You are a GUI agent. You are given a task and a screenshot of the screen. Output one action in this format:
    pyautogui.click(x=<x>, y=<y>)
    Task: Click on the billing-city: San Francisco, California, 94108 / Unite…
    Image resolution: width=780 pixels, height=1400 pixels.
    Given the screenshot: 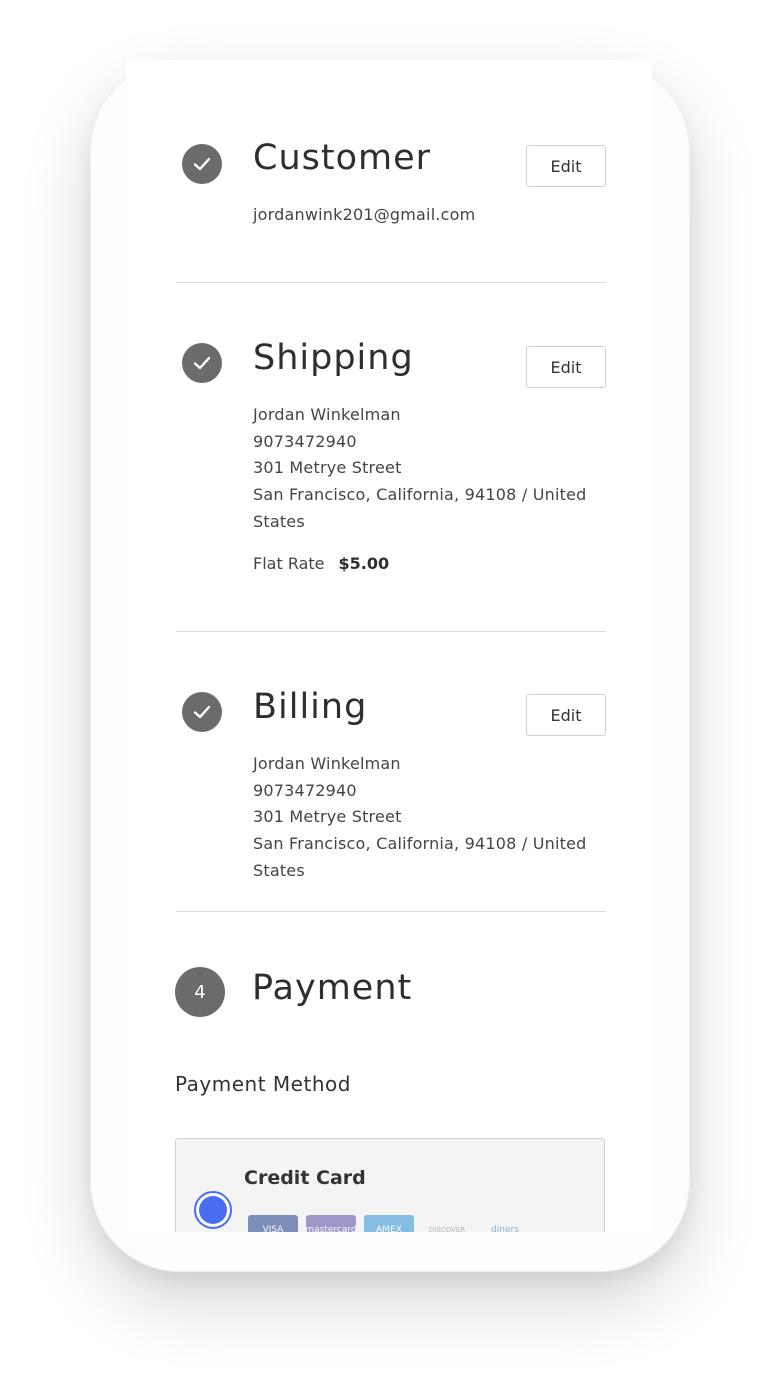 What is the action you would take?
    pyautogui.click(x=420, y=857)
    